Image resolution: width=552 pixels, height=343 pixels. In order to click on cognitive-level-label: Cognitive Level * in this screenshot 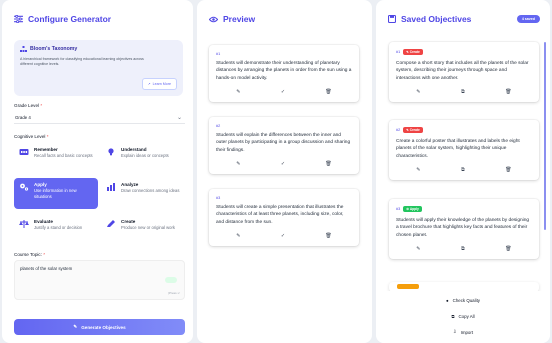, I will do `click(31, 136)`.